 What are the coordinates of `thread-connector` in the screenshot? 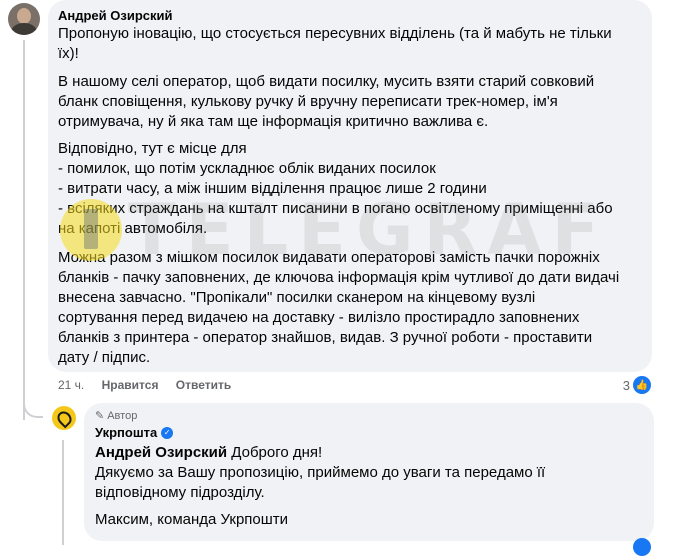 It's located at (33, 403).